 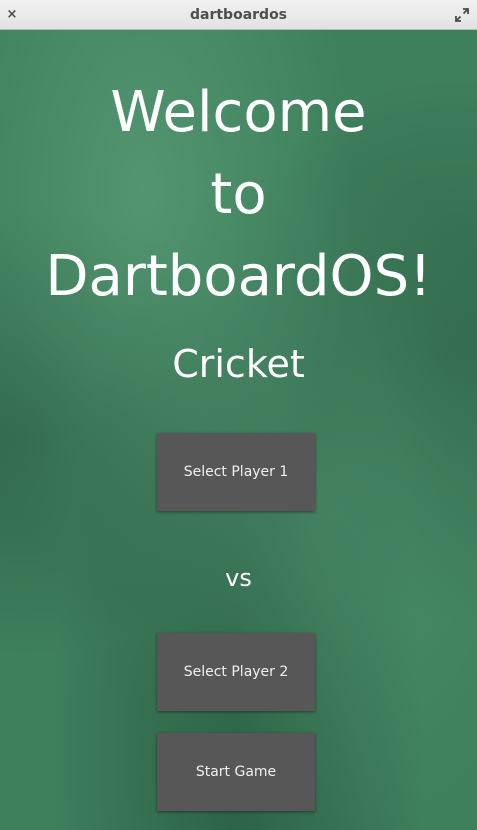 I want to click on game-mode-label: Cricket, so click(x=238, y=364).